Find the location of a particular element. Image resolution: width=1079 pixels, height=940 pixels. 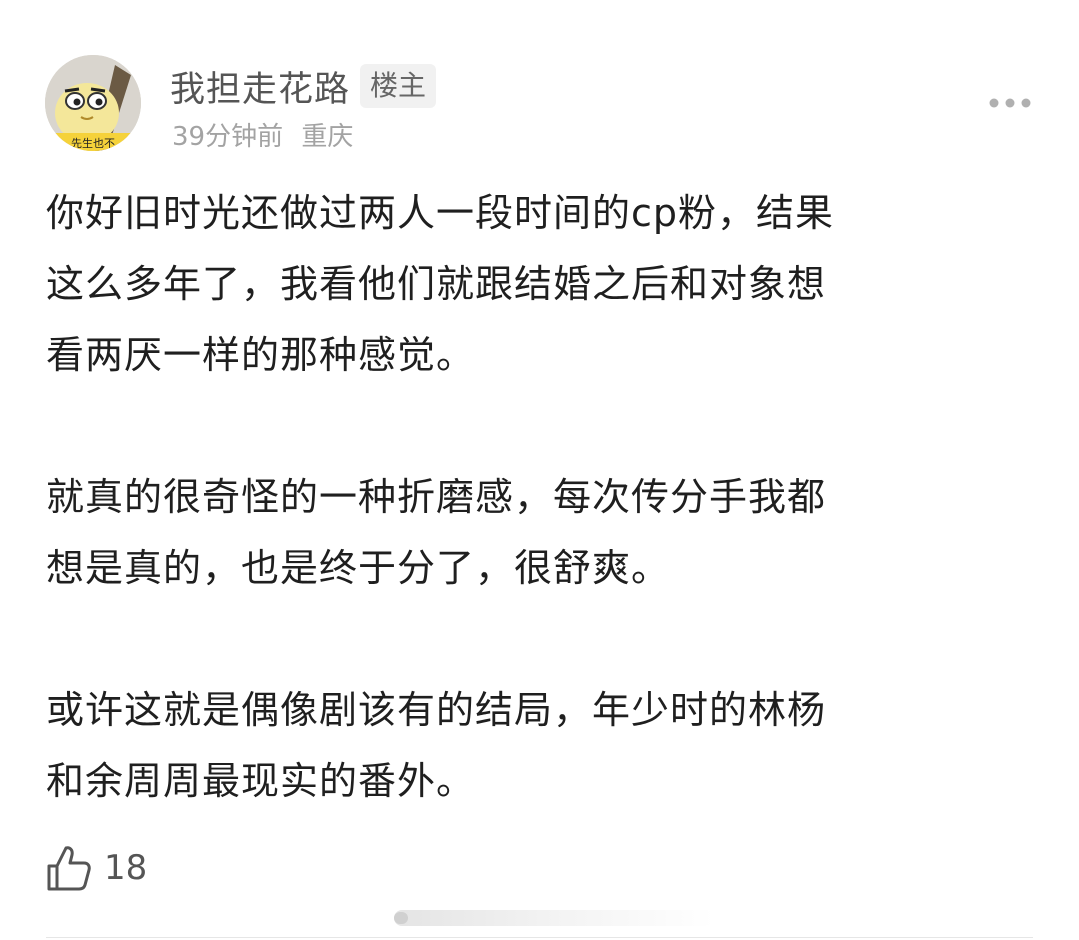

like-count: 18 is located at coordinates (126, 868).